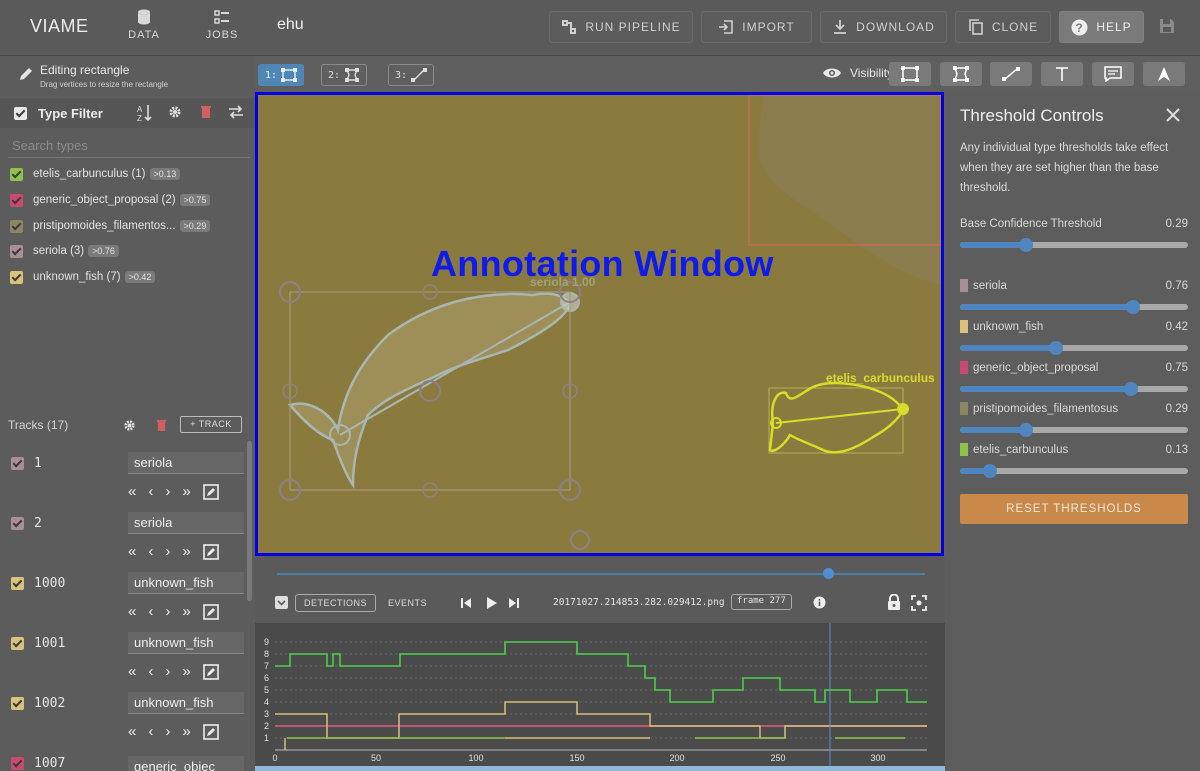  Describe the element at coordinates (236, 112) in the screenshot. I see `swap-icon` at that location.